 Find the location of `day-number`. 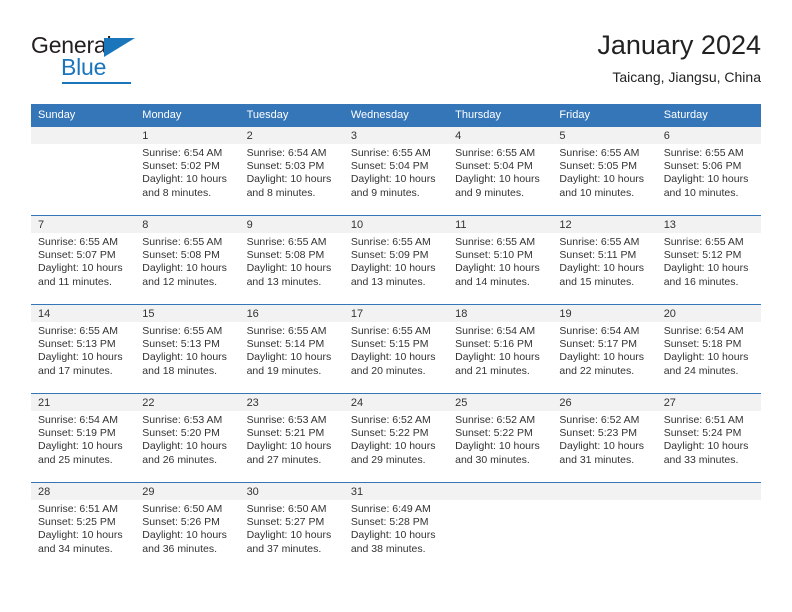

day-number is located at coordinates (500, 491).